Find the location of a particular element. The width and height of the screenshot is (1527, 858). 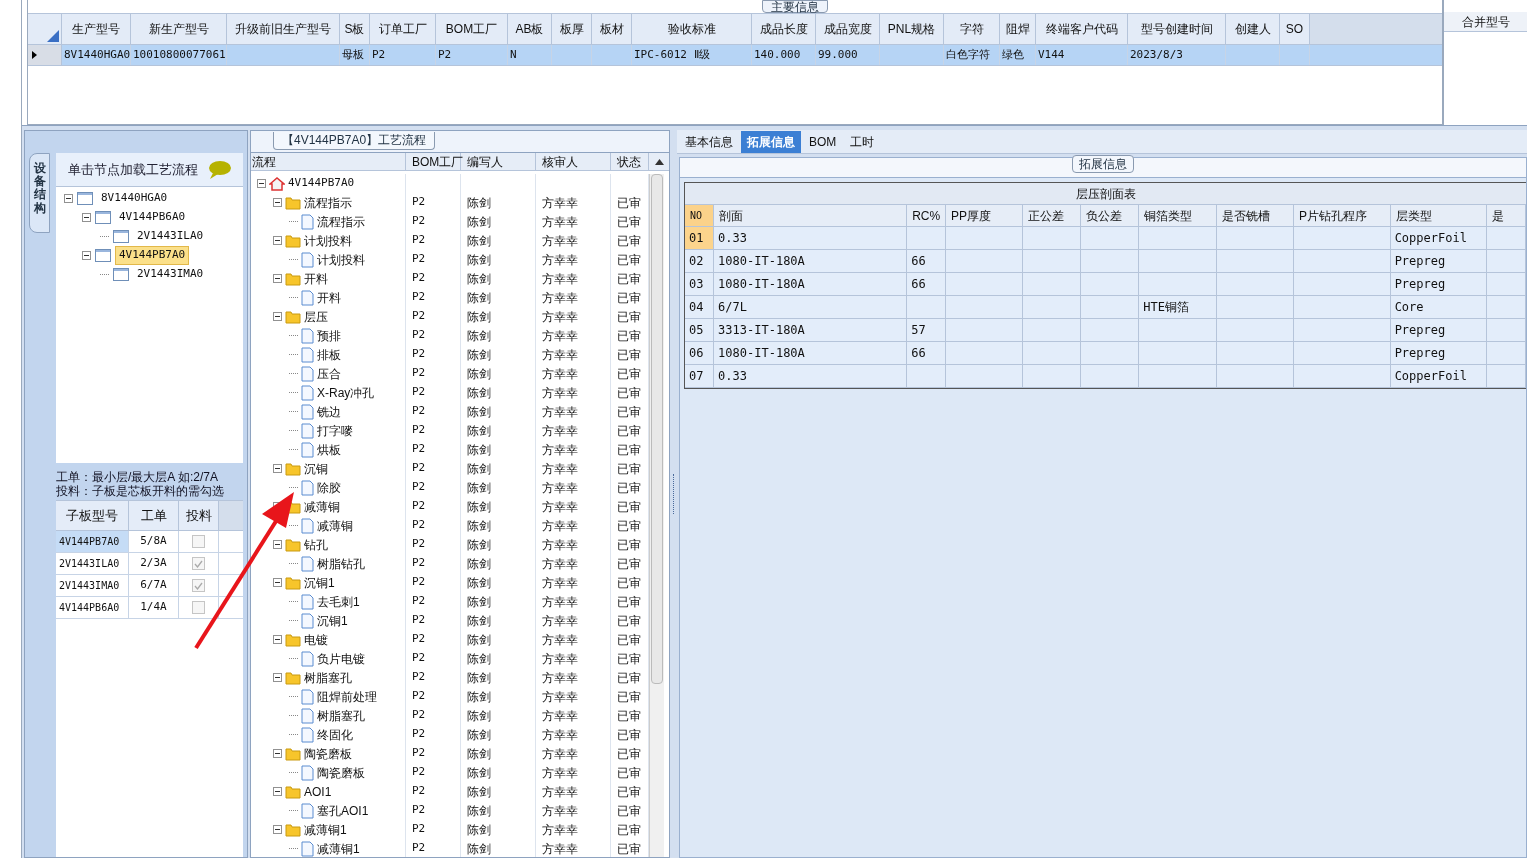

tree-node: AOI1 is located at coordinates (318, 791).